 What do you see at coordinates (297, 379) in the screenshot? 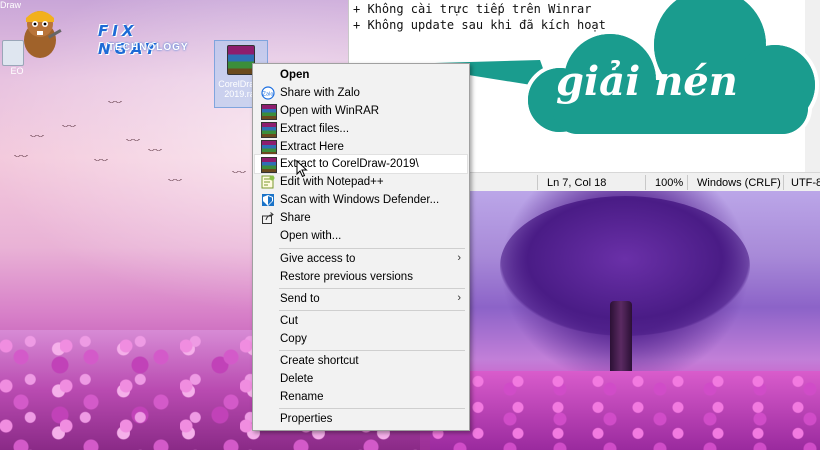
I see `menu-item-label: Delete` at bounding box center [297, 379].